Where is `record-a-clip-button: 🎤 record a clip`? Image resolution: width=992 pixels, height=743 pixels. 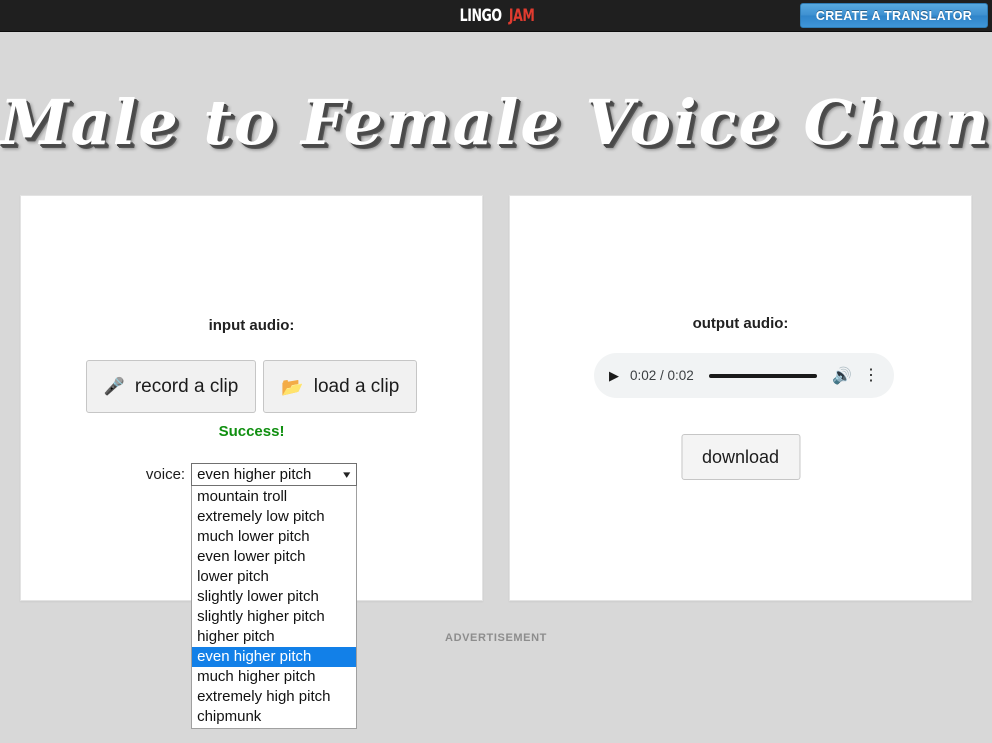 record-a-clip-button: 🎤 record a clip is located at coordinates (171, 387).